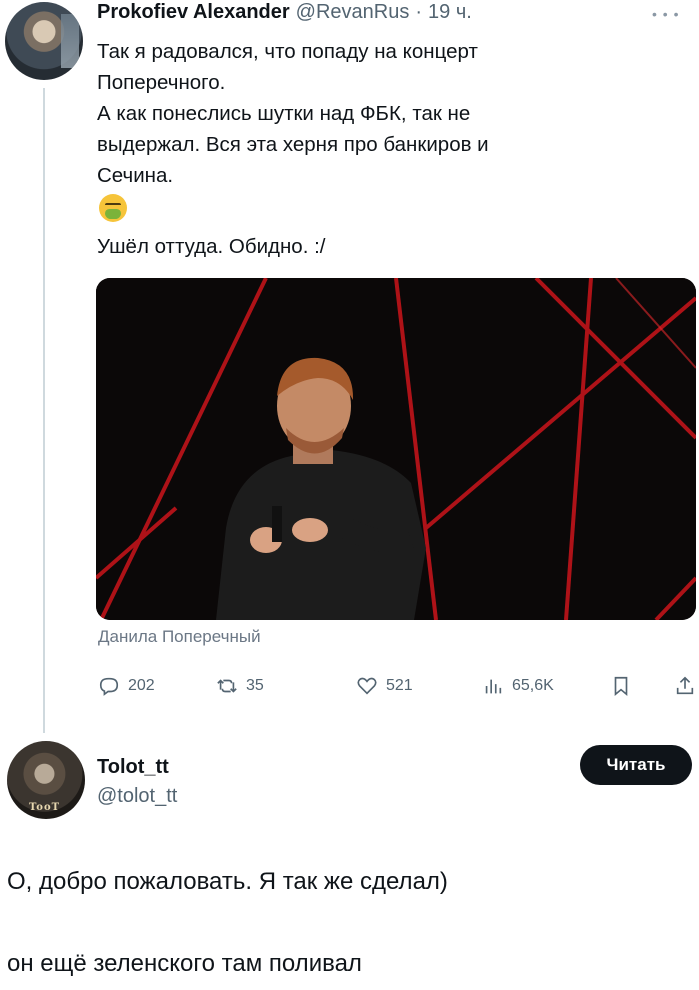 The height and width of the screenshot is (990, 699). I want to click on tweet-header: Prokofiev Alexander @RevanRus · 19 ч., so click(284, 14).